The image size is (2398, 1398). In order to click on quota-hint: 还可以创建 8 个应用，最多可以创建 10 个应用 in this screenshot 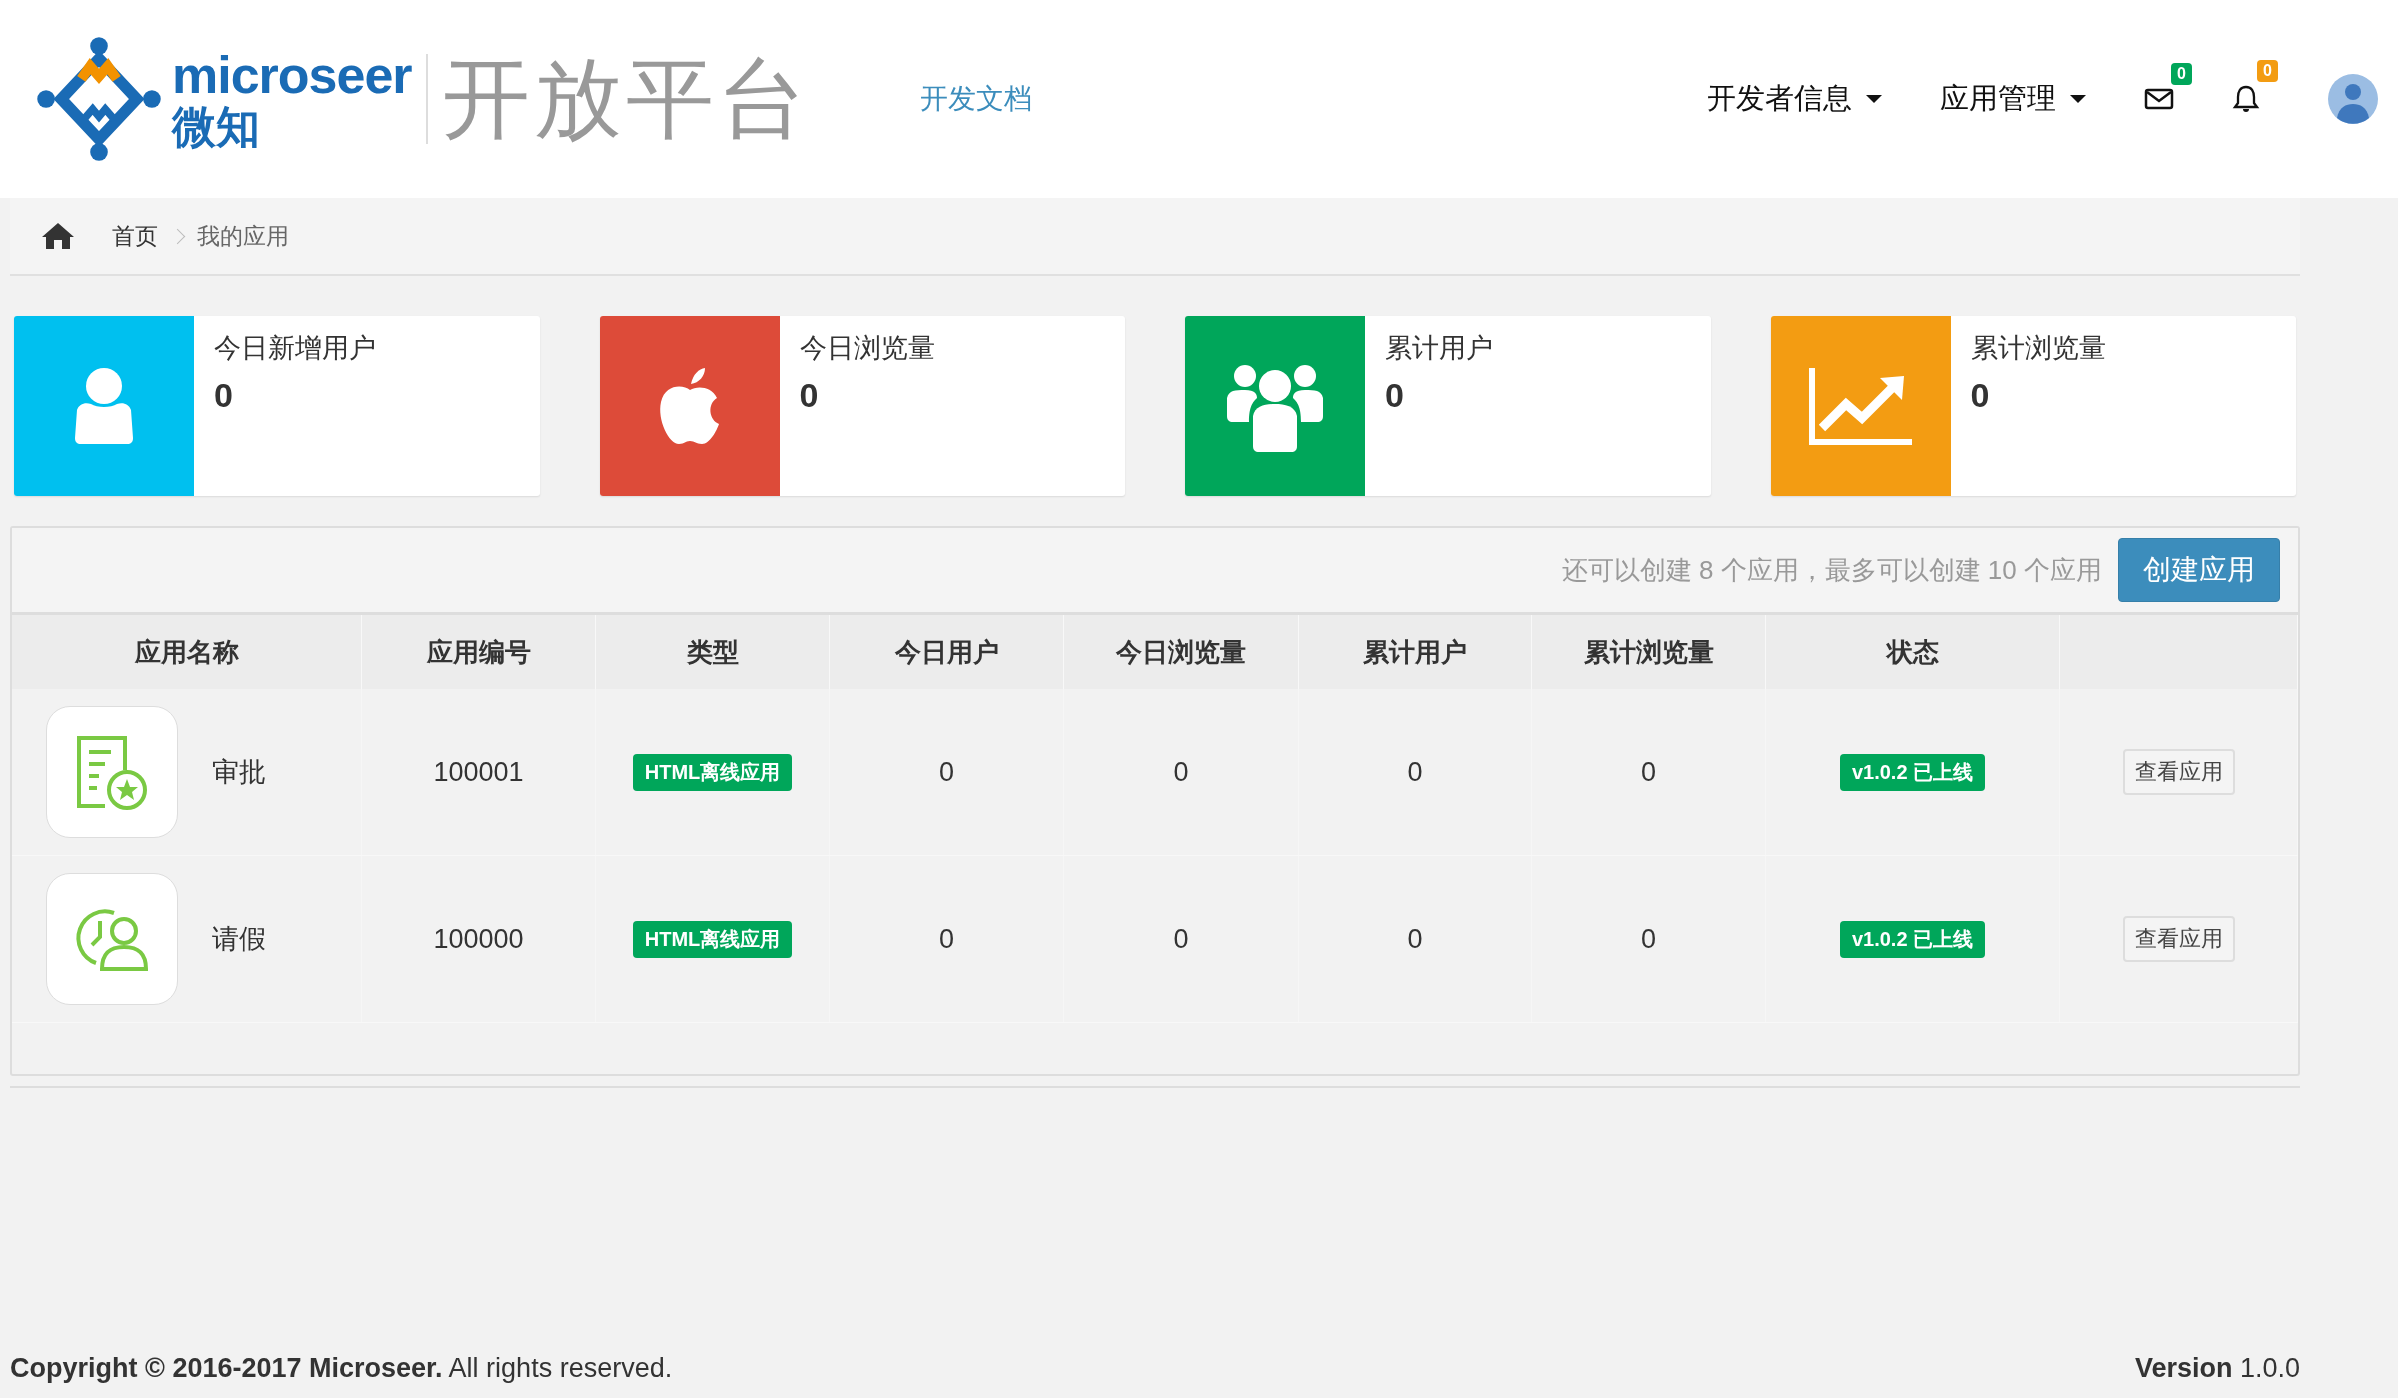, I will do `click(1831, 570)`.